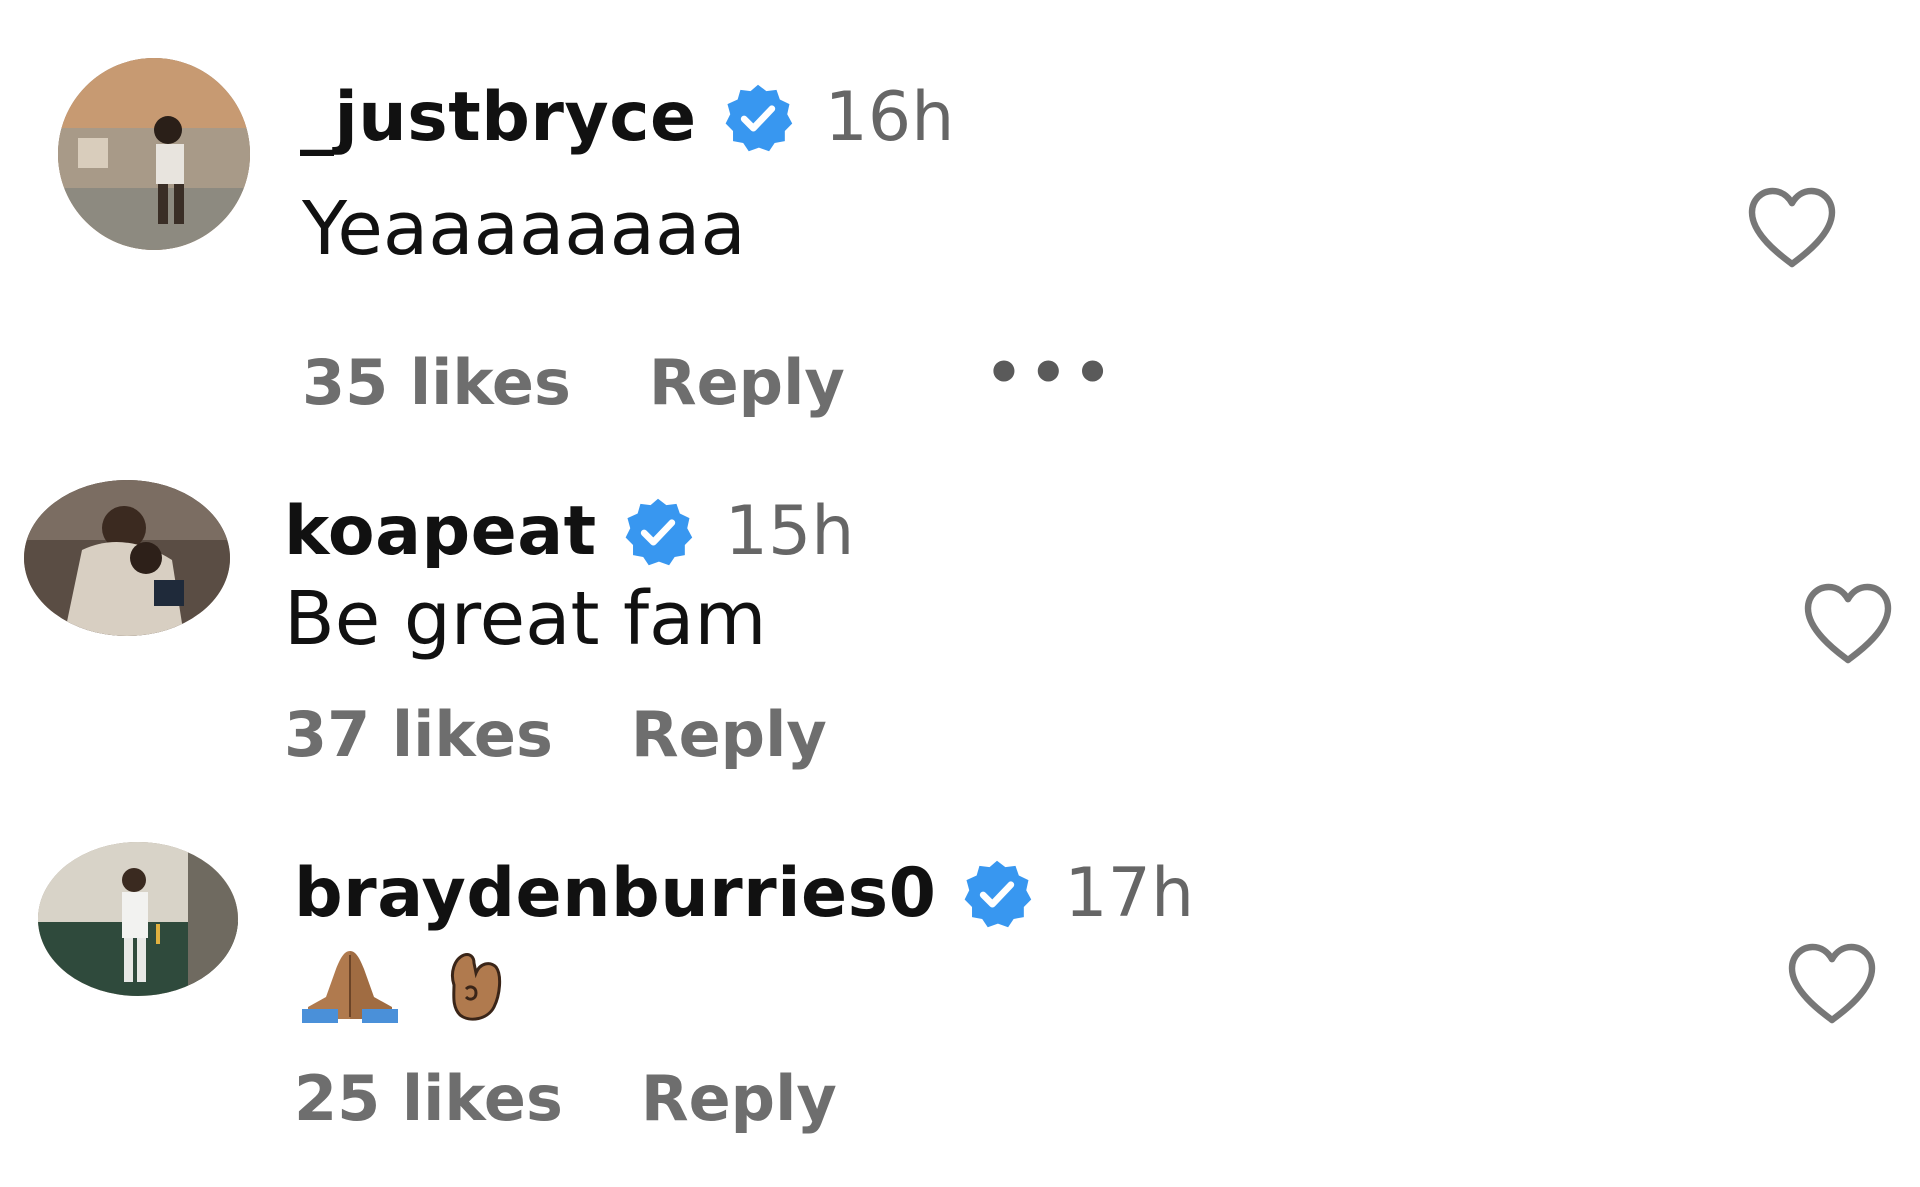 This screenshot has width=1920, height=1187. Describe the element at coordinates (739, 1098) in the screenshot. I see `reply-button: Reply` at that location.